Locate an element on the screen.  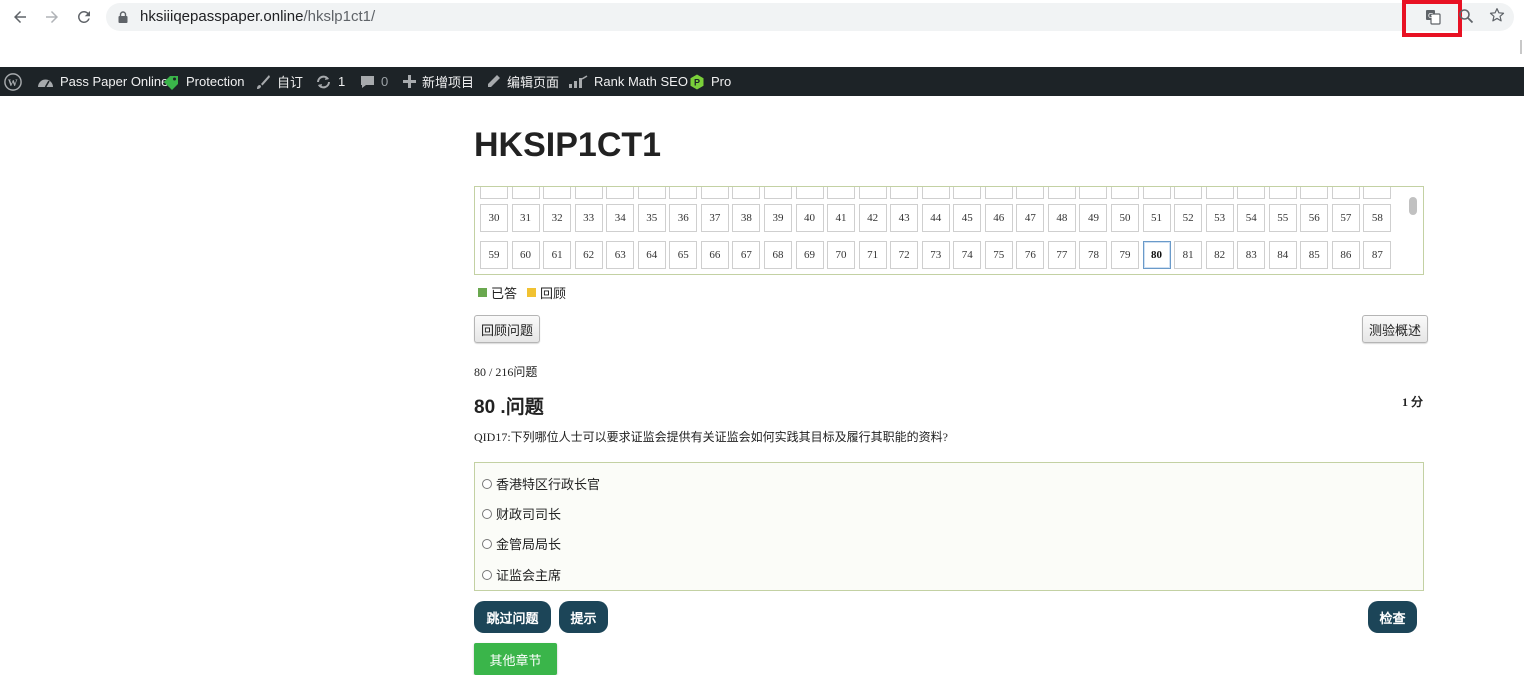
answer-option: 财政司司长 is located at coordinates (521, 513).